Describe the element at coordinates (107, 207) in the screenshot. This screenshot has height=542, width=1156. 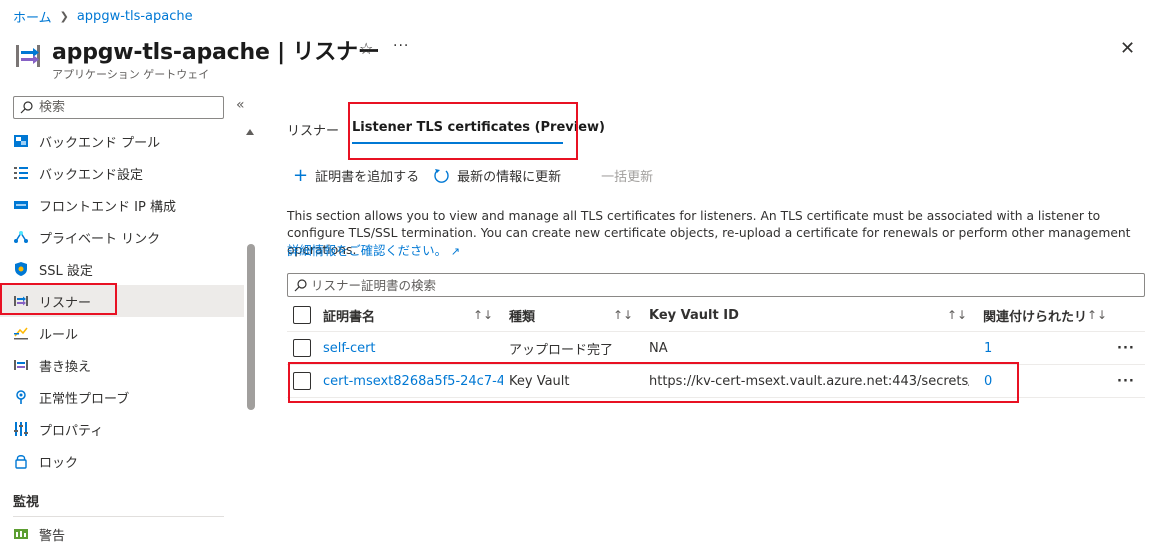
I see `sidebar-item-label: フロントエンド IP 構成` at that location.